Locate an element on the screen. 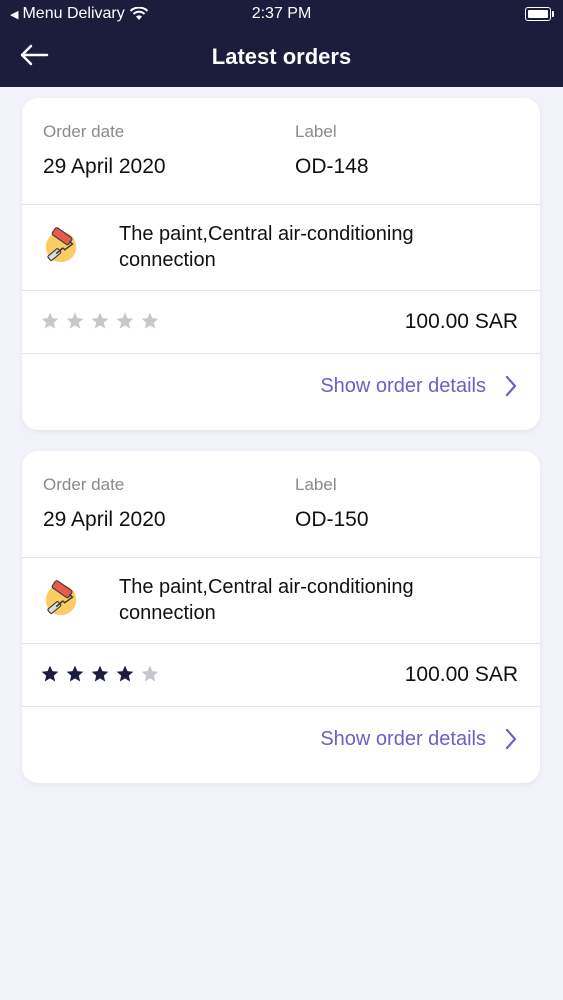 This screenshot has height=1000, width=563. header-bar: ◀ Menu Delivary 2:37 PM Latest orders is located at coordinates (281, 43).